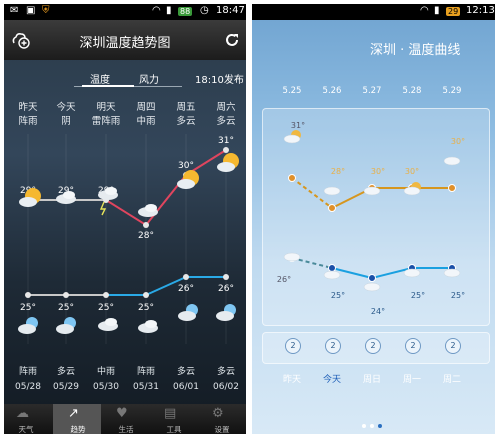 The height and width of the screenshot is (438, 500). I want to click on signal-icon: ▮, so click(437, 10).